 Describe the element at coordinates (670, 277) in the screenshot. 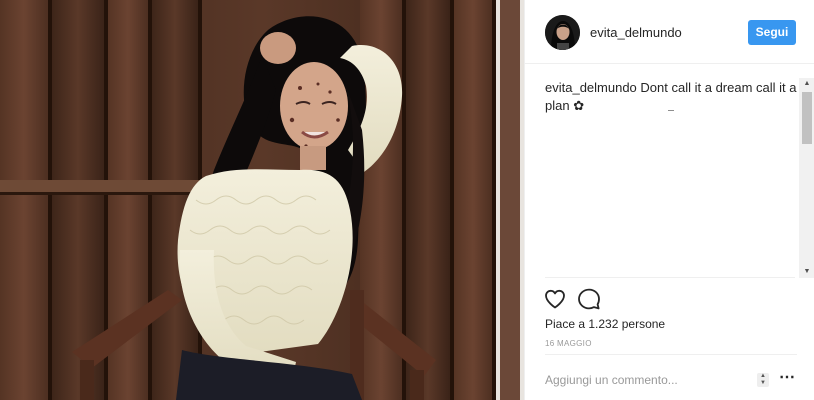

I see `divider` at that location.